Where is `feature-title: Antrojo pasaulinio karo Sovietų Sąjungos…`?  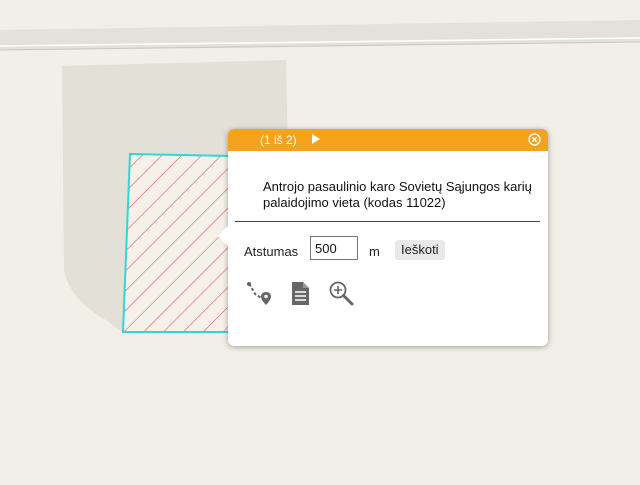
feature-title: Antrojo pasaulinio karo Sovietų Sąjungos… is located at coordinates (397, 194).